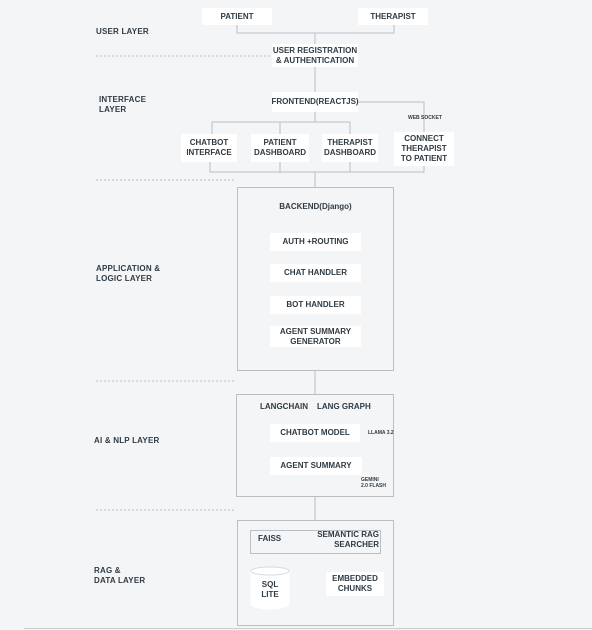 The image size is (592, 630). Describe the element at coordinates (315, 242) in the screenshot. I see `auth-routing-box: AUTH +ROUTING` at that location.